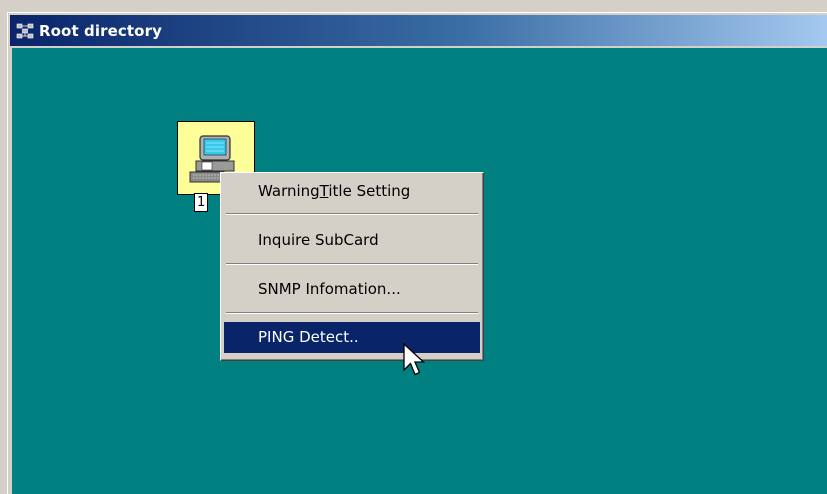  What do you see at coordinates (201, 202) in the screenshot?
I see `device-node-caption: 1` at bounding box center [201, 202].